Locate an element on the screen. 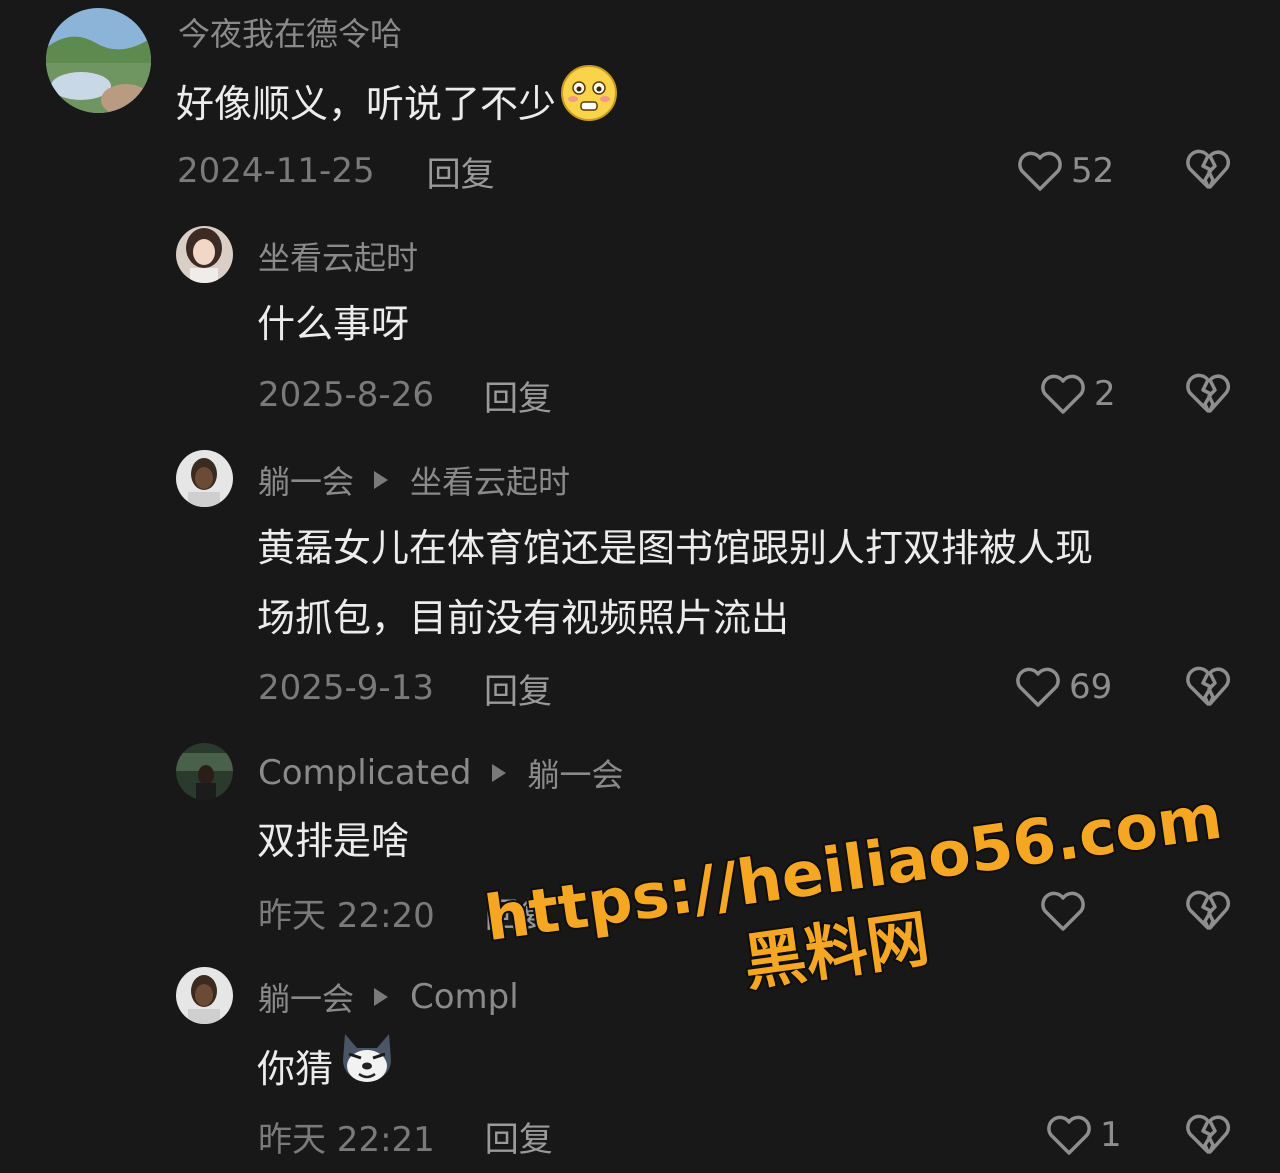 This screenshot has width=1280, height=1173. like-button is located at coordinates (1067, 911).